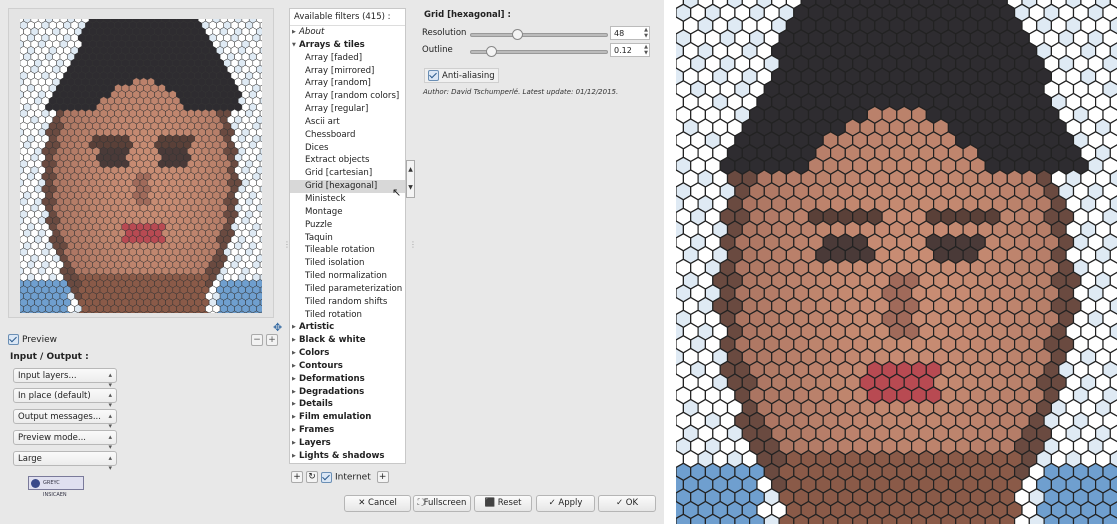 The width and height of the screenshot is (1117, 524). I want to click on preview-checkbox: Preview, so click(32, 339).